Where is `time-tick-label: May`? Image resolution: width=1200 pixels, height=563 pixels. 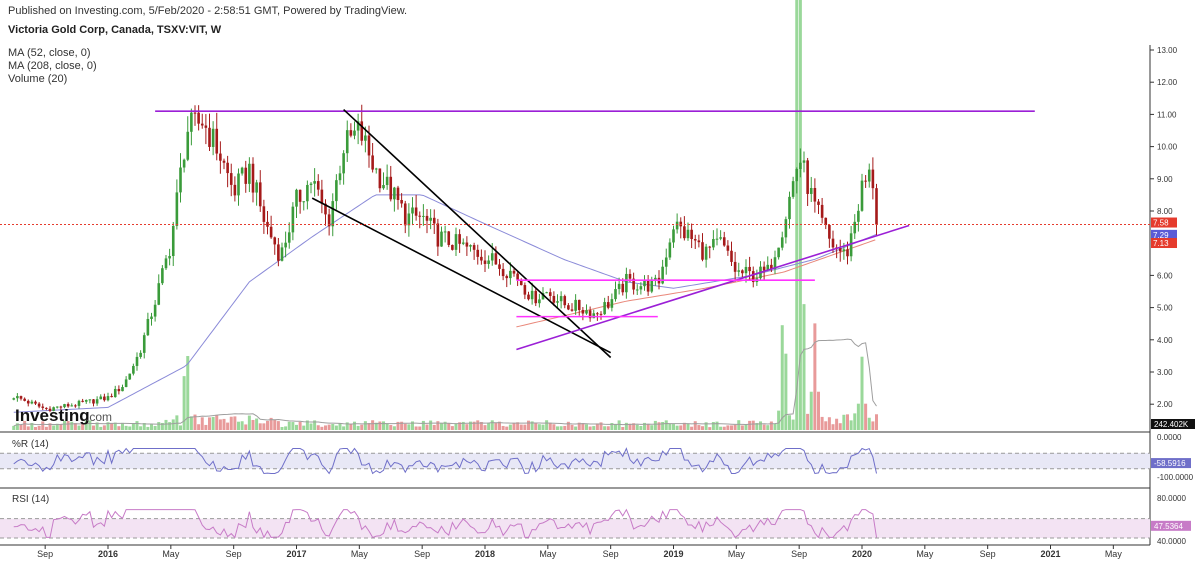
time-tick-label: May is located at coordinates (737, 554).